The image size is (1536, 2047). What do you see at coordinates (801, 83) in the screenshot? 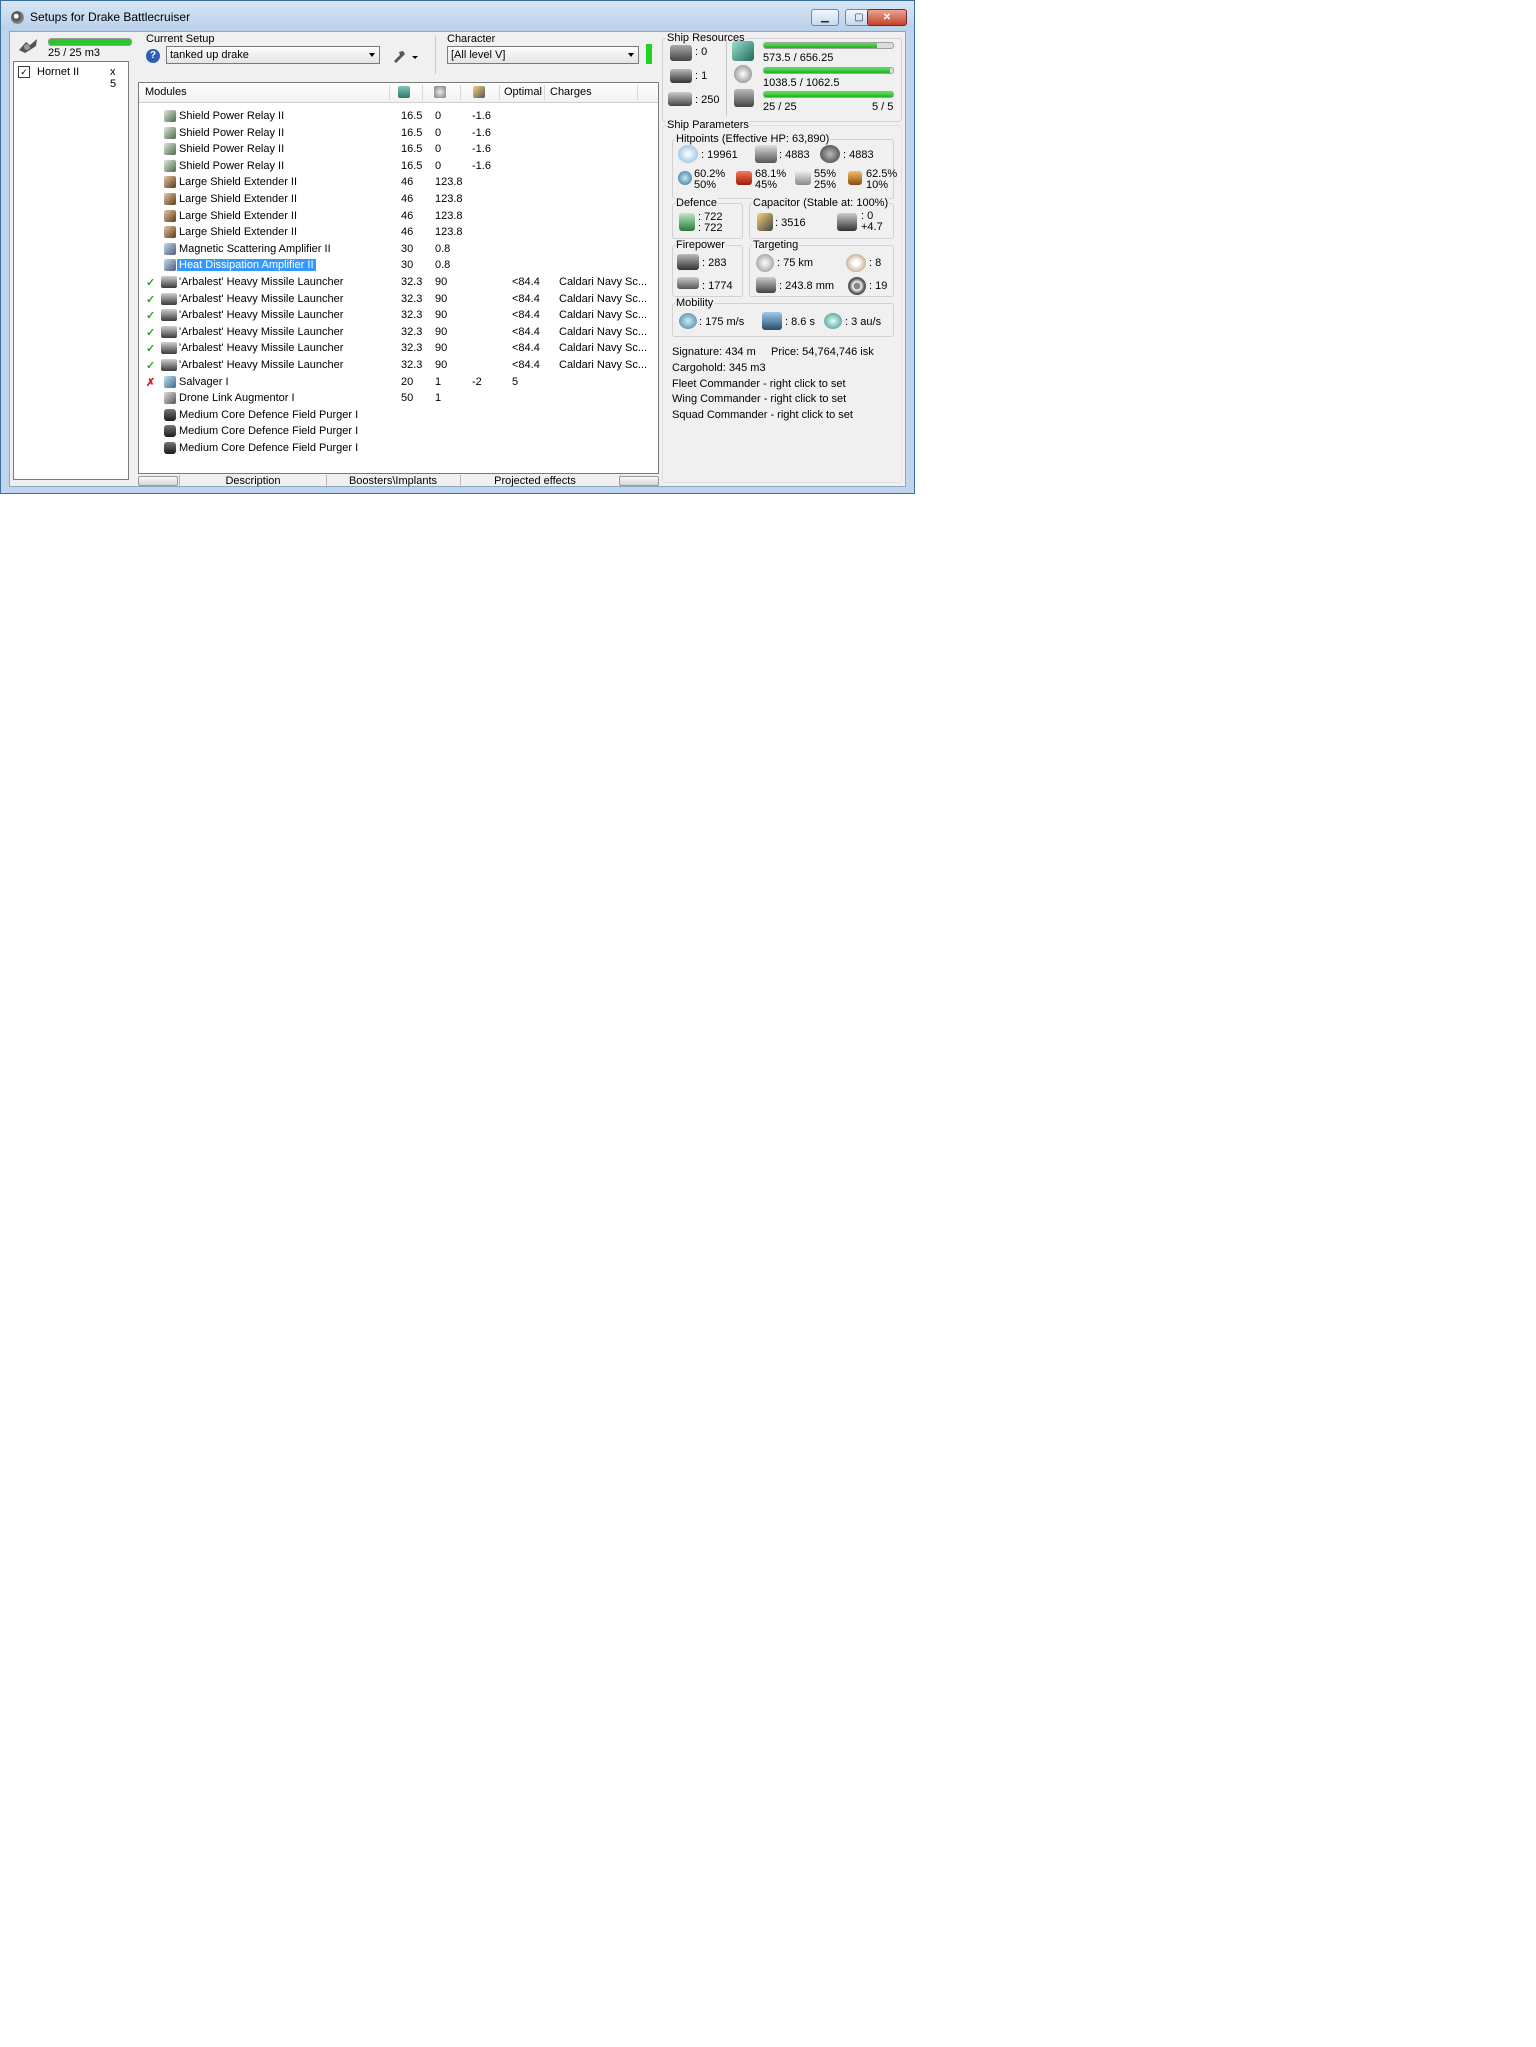
I see `powergrid-value: 1038.5 / 1062.5` at bounding box center [801, 83].